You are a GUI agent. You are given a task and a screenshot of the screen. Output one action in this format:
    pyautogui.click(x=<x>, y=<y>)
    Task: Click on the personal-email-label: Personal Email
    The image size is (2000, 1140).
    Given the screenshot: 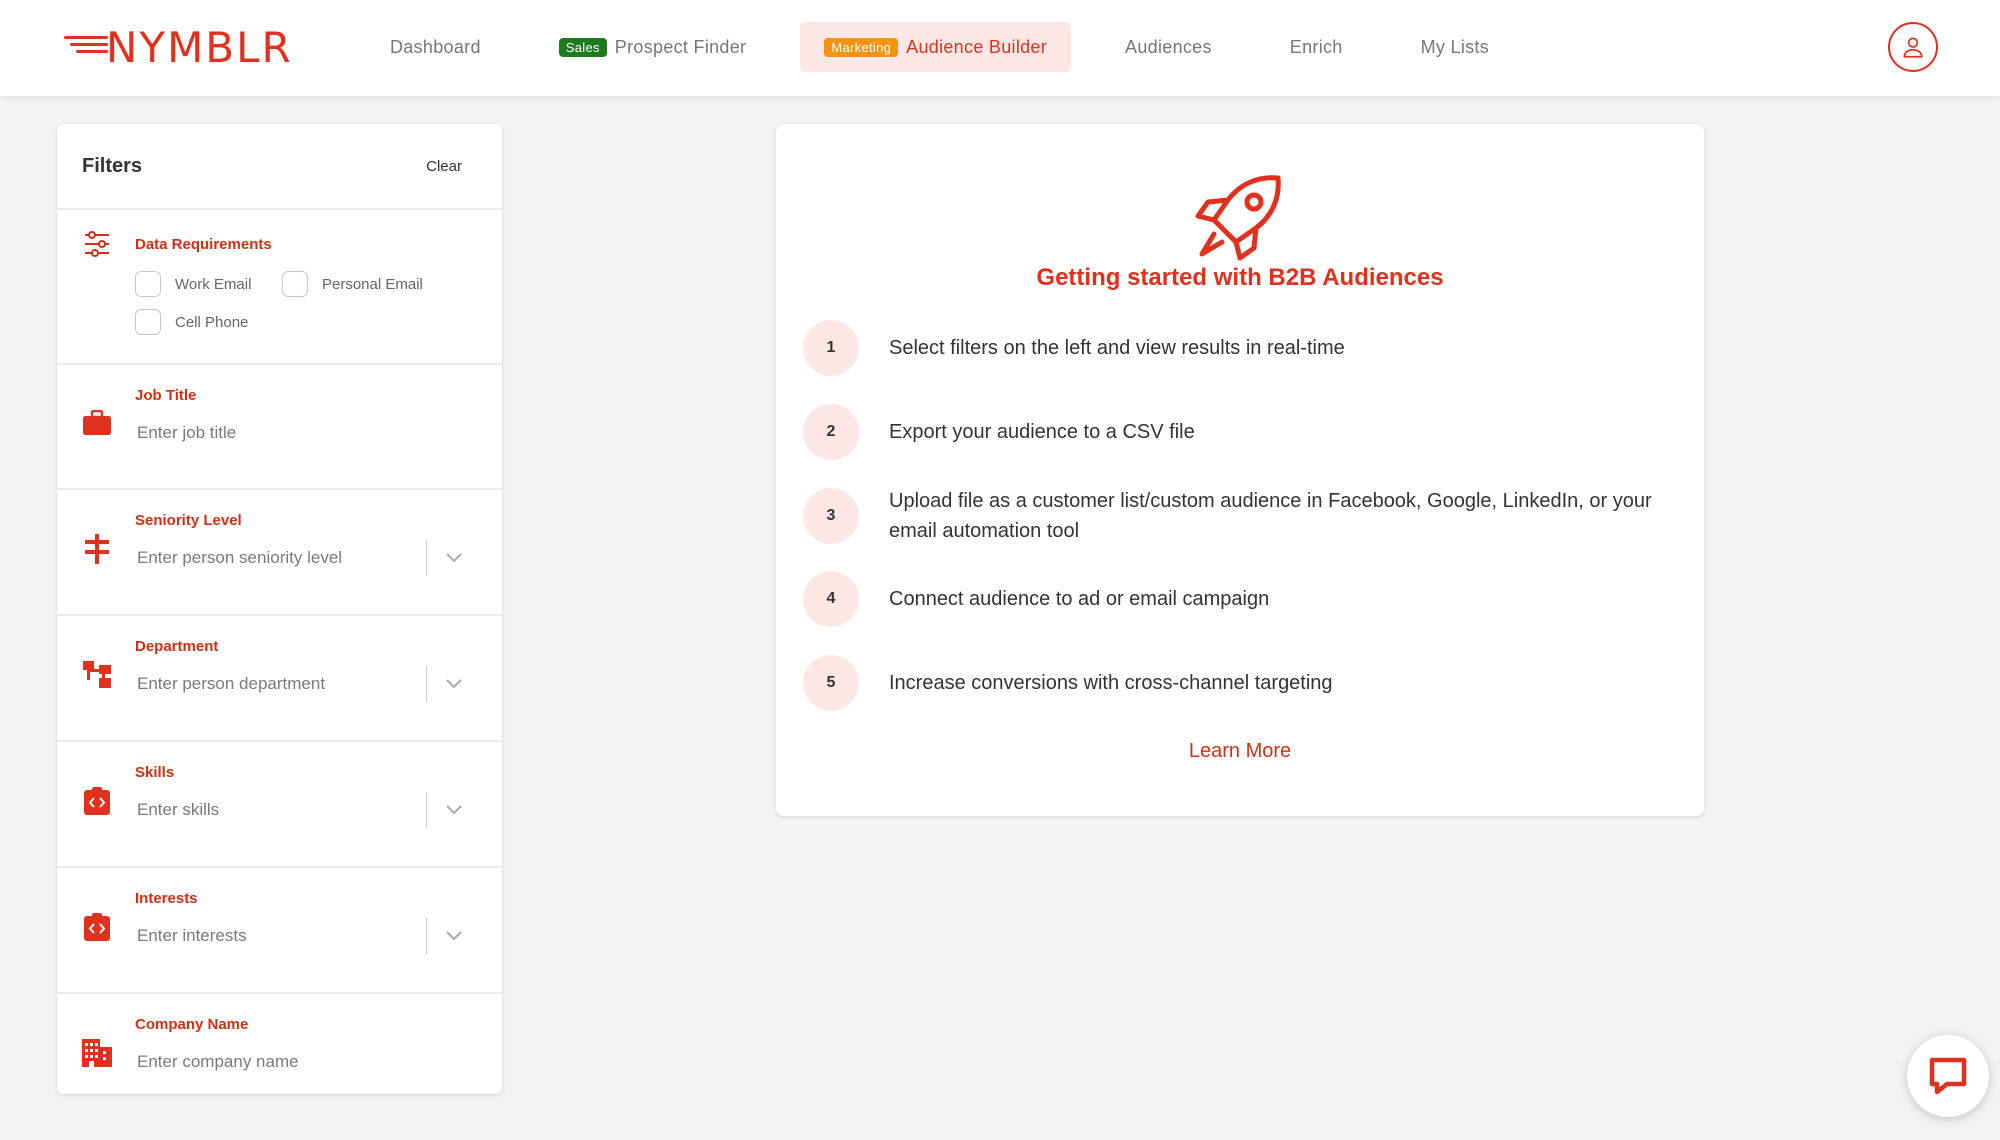 What is the action you would take?
    pyautogui.click(x=372, y=284)
    